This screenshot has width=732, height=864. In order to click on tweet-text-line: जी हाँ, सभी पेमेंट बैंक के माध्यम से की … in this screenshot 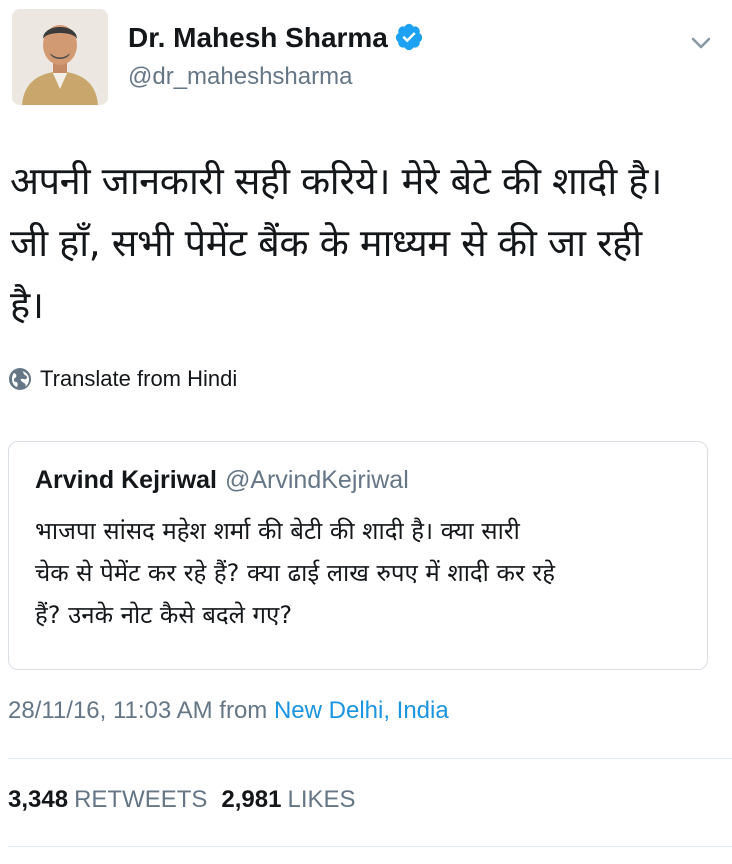, I will do `click(326, 243)`.